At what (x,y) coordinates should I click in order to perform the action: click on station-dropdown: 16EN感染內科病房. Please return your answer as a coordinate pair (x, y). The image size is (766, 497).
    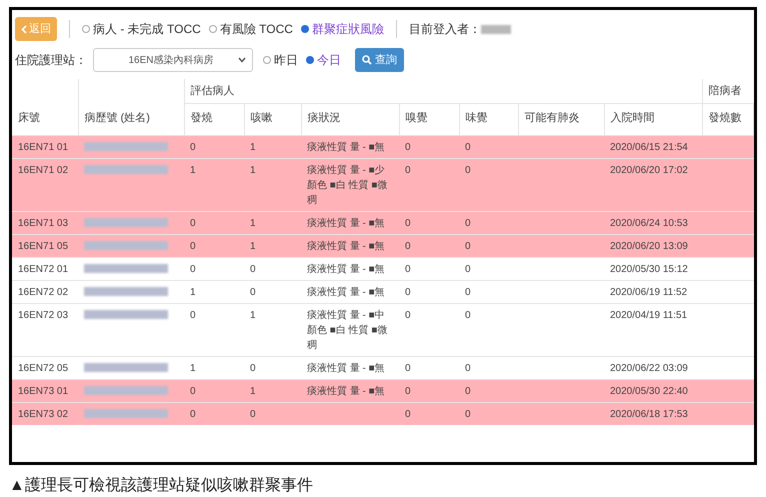
    Looking at the image, I should click on (173, 60).